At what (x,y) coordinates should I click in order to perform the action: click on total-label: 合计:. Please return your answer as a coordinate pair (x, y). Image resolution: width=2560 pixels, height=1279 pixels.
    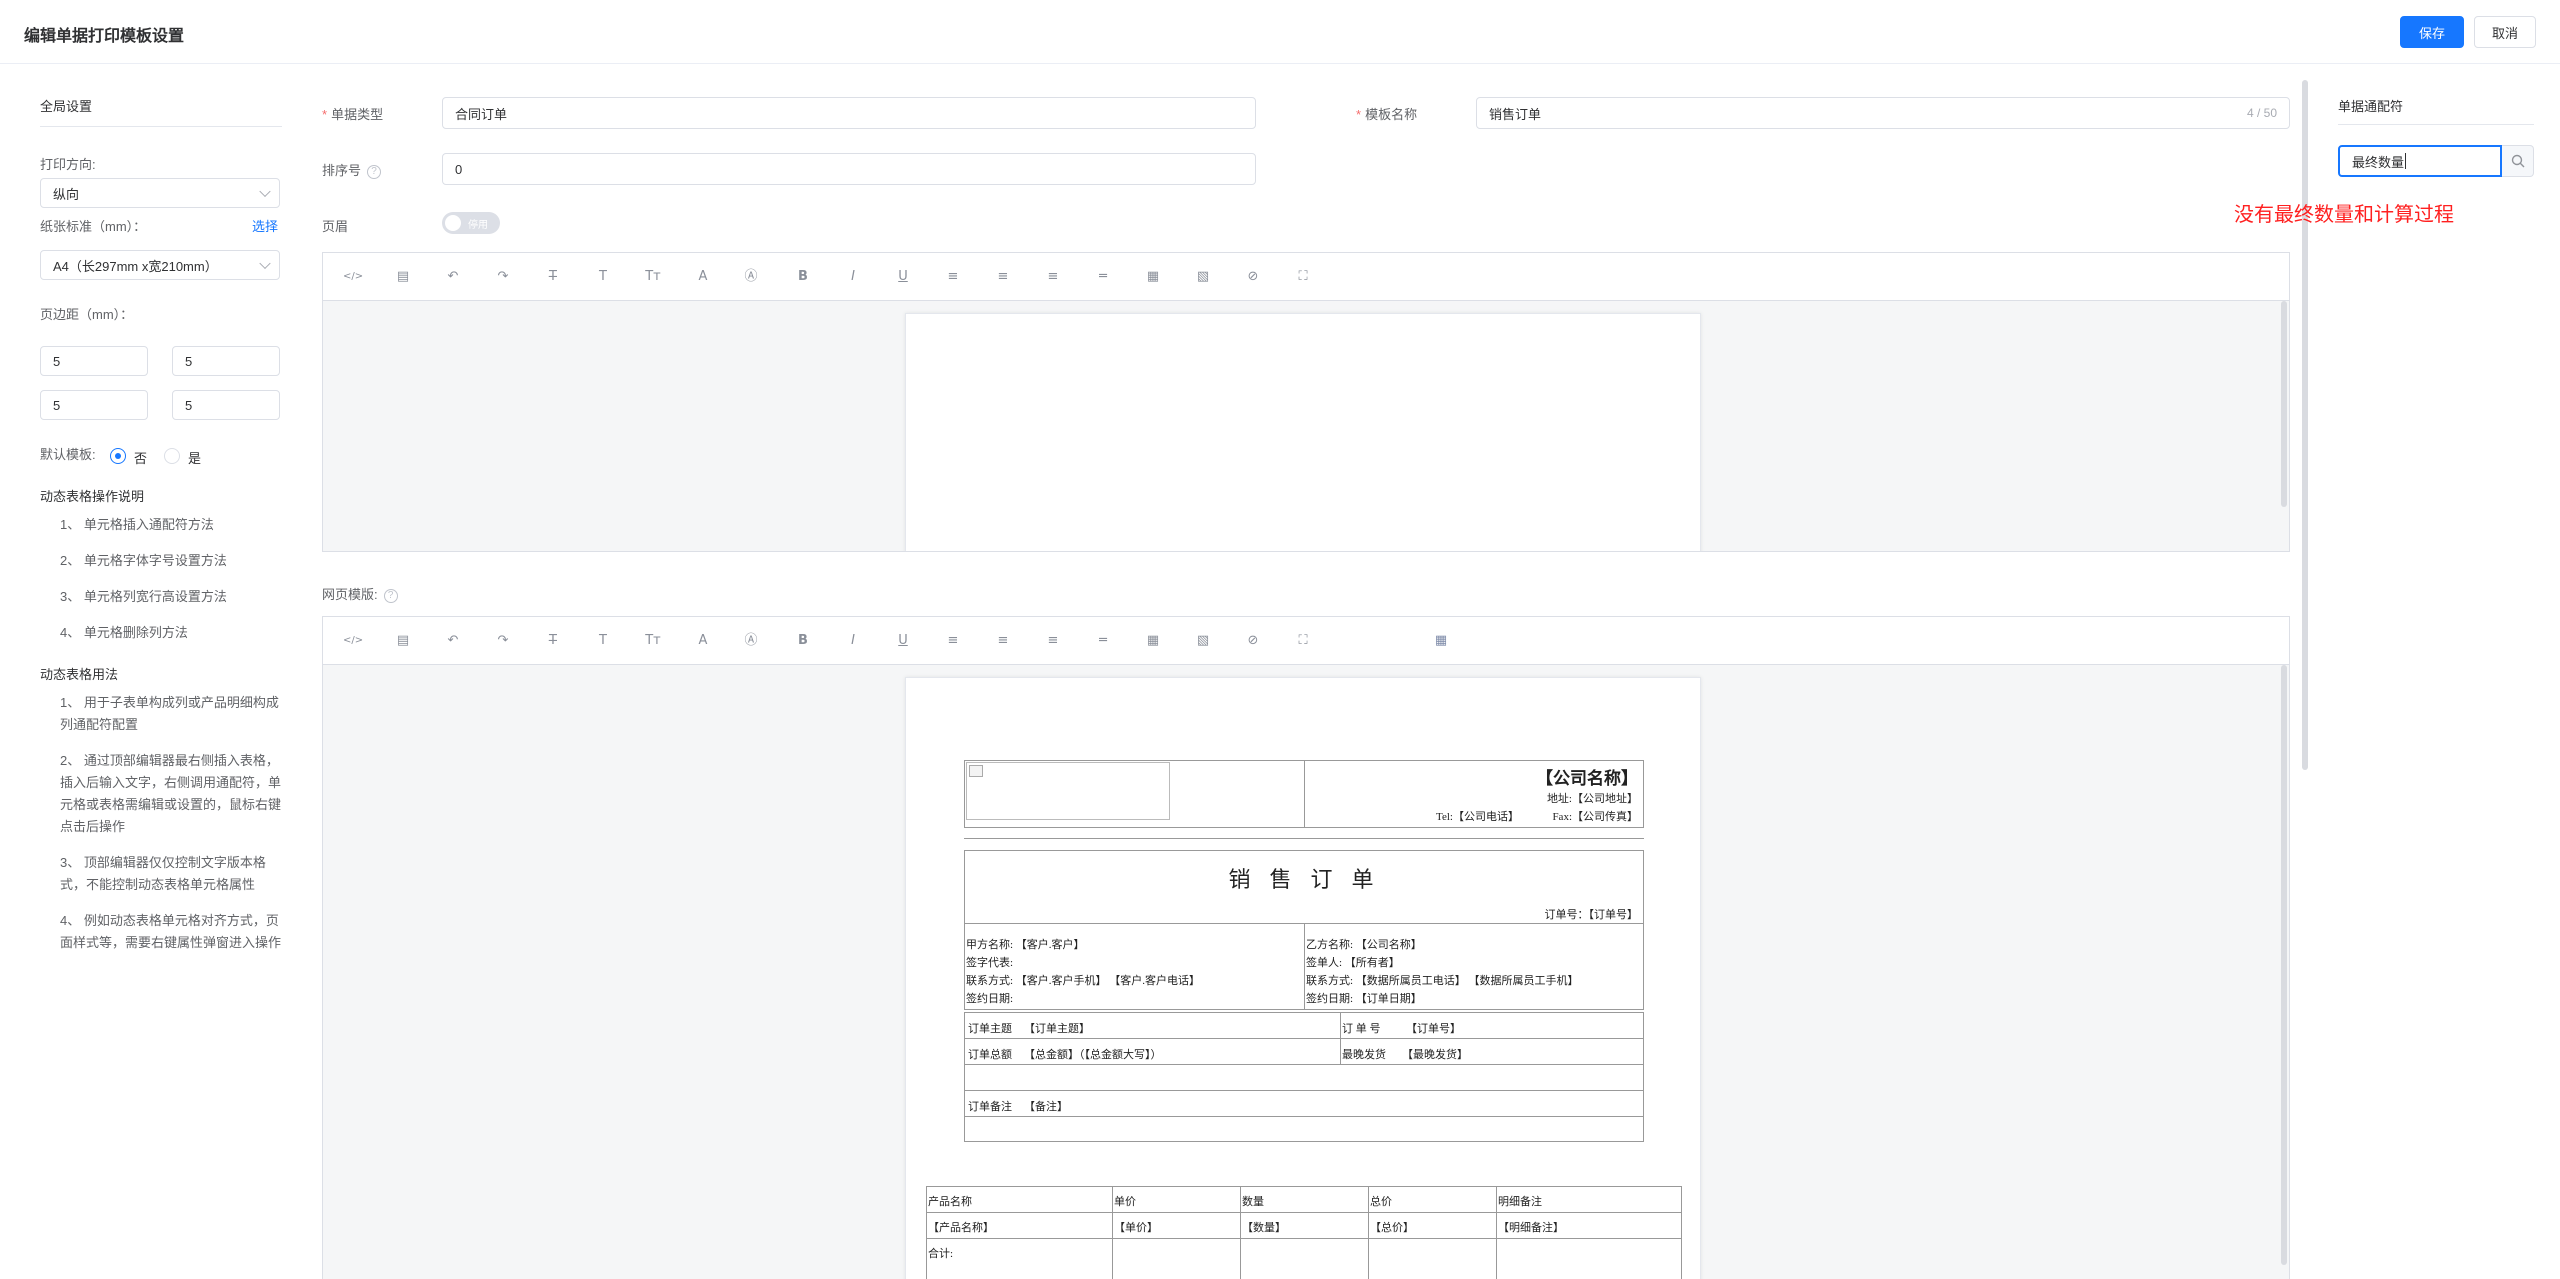
    Looking at the image, I should click on (940, 1253).